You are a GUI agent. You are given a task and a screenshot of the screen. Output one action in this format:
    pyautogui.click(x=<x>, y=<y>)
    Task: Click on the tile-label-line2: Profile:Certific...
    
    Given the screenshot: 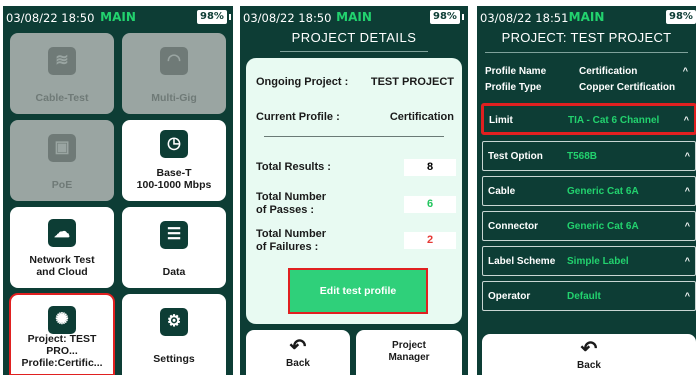 What is the action you would take?
    pyautogui.click(x=62, y=363)
    